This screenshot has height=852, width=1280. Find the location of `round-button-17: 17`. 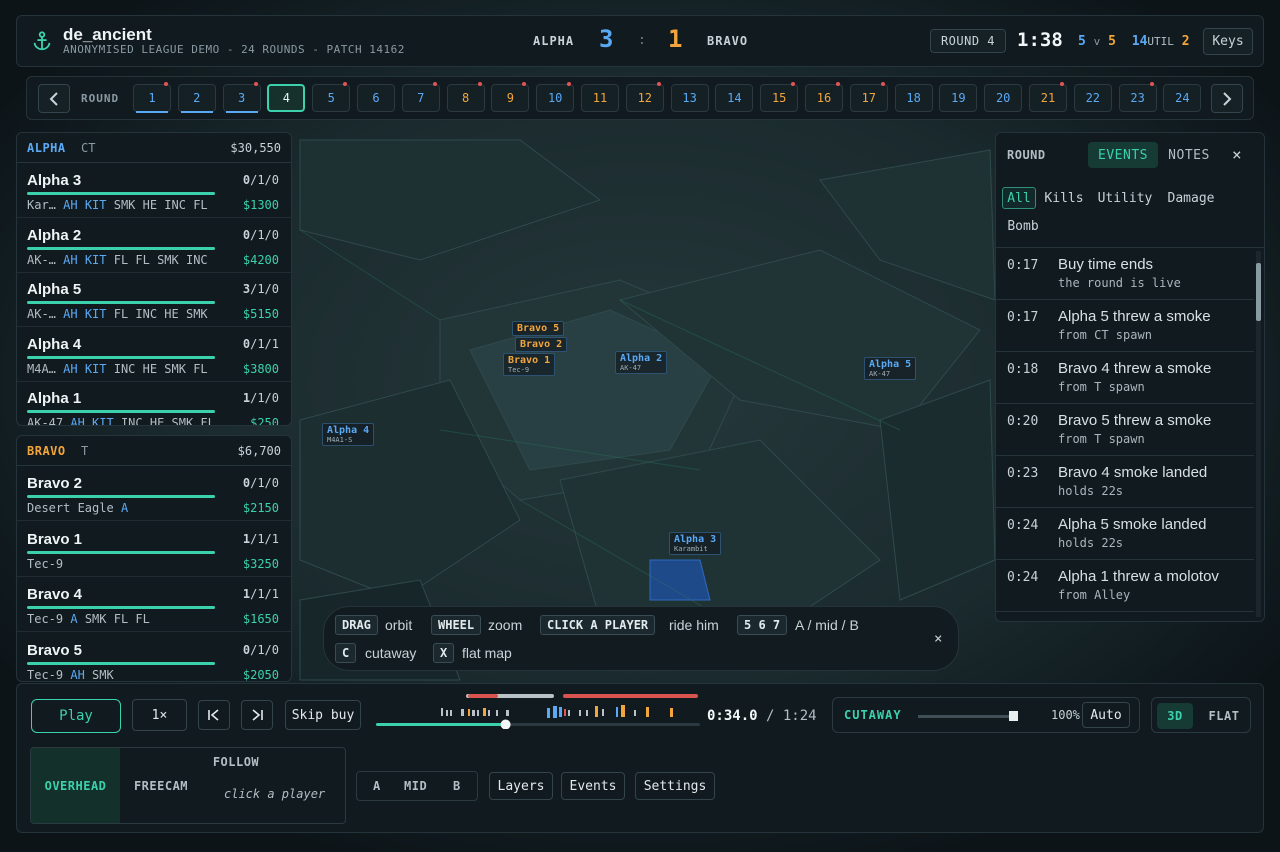

round-button-17: 17 is located at coordinates (868, 97).